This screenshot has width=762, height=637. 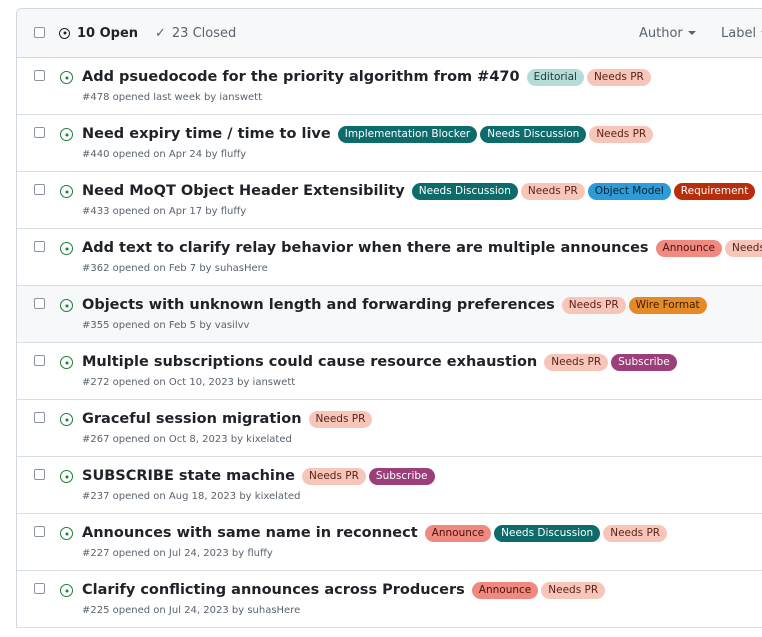 I want to click on issue-title-link: Announces with same name in reconnect, so click(x=250, y=533).